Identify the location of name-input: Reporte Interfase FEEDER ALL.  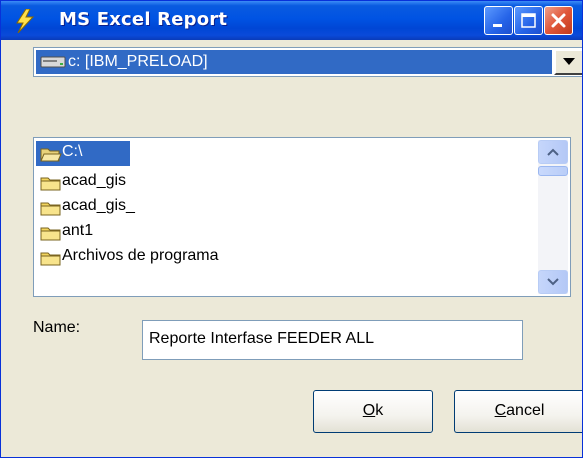
(332, 340).